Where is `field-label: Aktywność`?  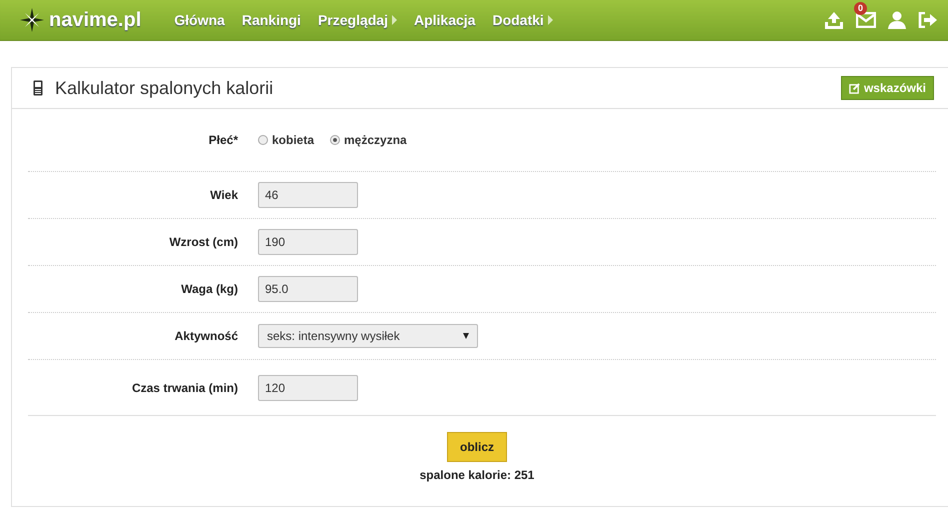
field-label: Aktywność is located at coordinates (206, 336).